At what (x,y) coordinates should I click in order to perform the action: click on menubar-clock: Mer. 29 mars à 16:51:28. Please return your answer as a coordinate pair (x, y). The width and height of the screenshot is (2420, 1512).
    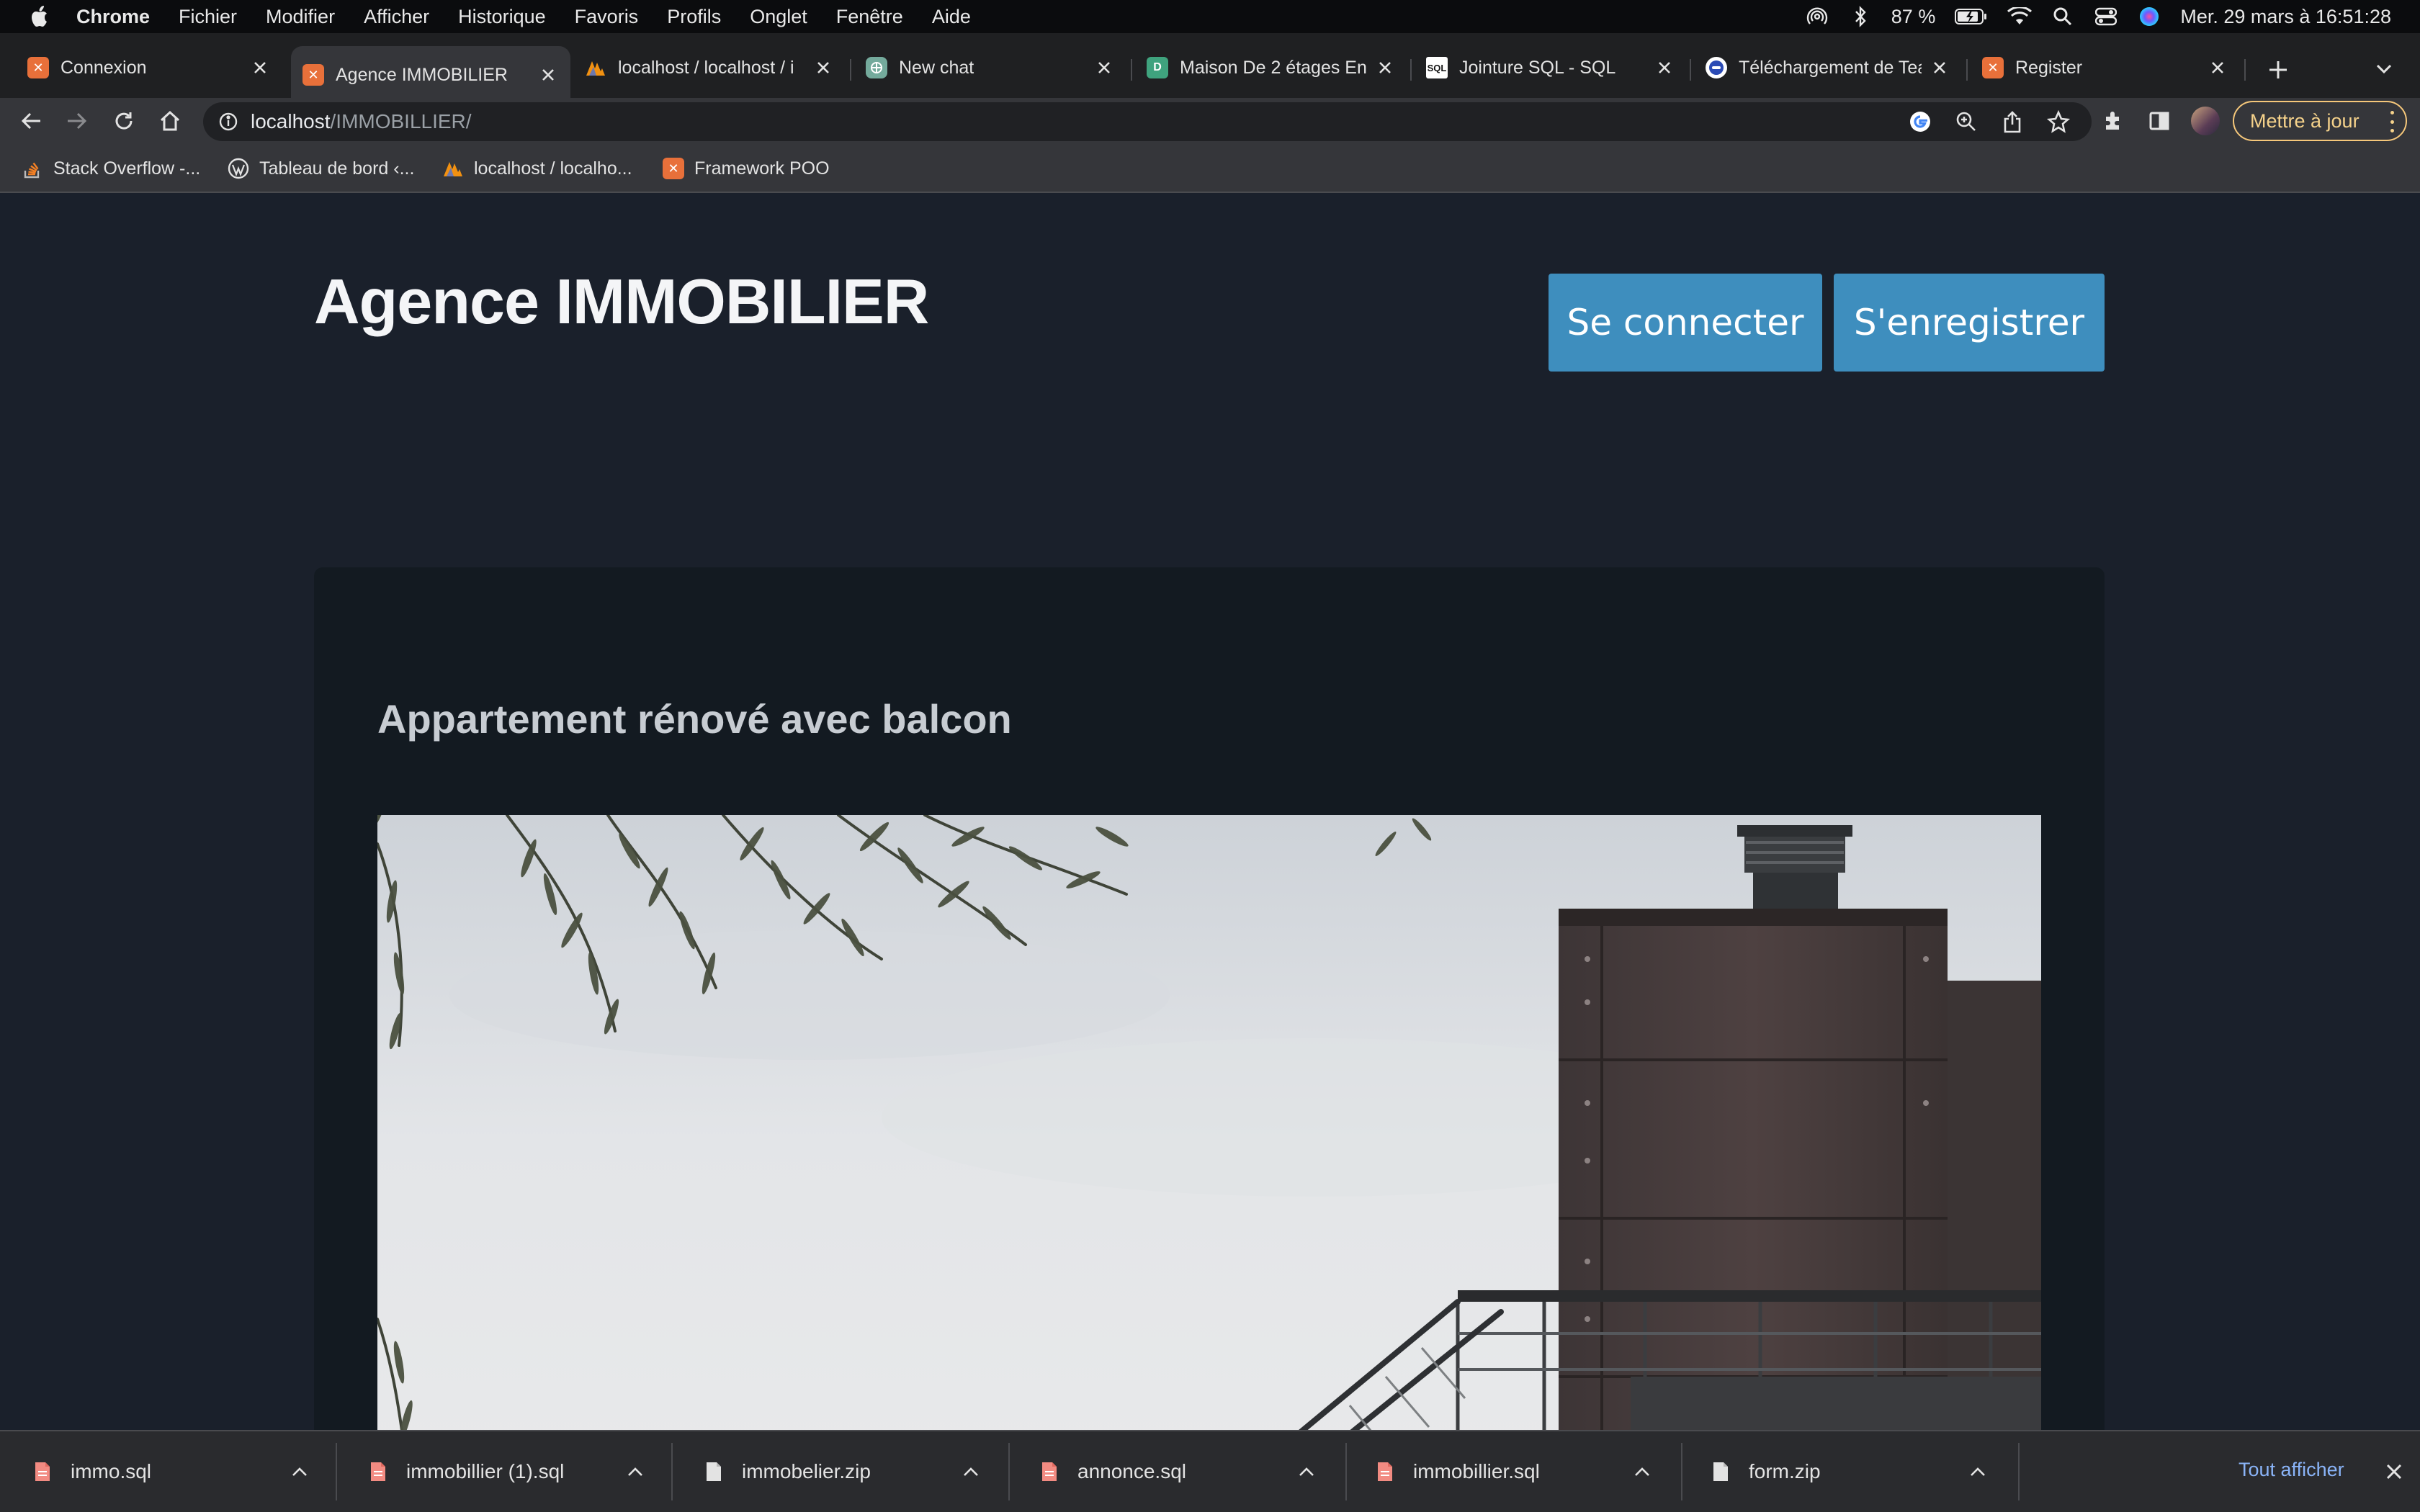
    Looking at the image, I should click on (2285, 17).